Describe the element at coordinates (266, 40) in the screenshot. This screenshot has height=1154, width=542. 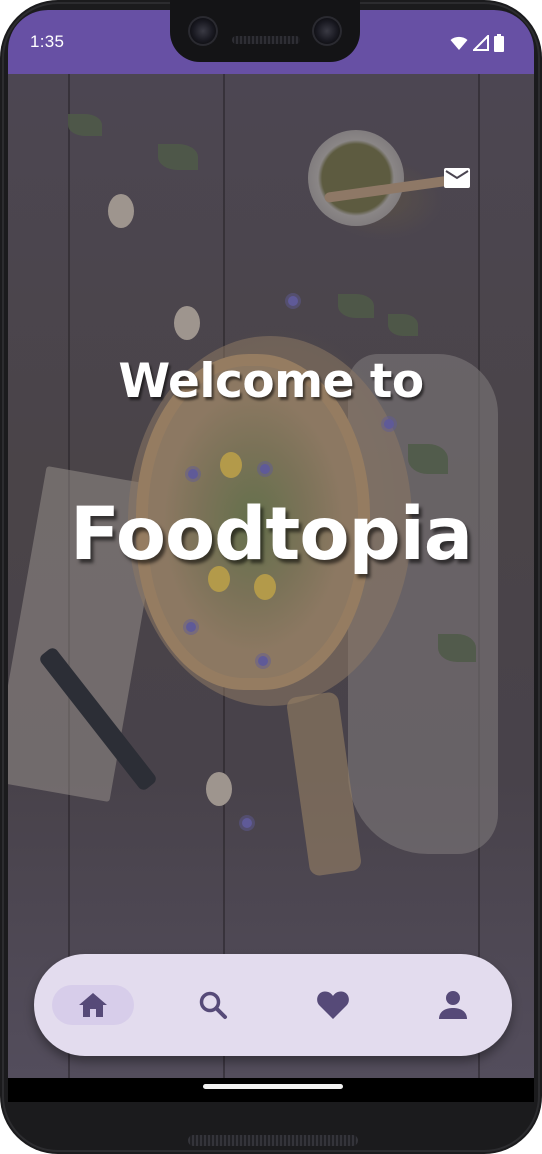
I see `earpiece-speaker` at that location.